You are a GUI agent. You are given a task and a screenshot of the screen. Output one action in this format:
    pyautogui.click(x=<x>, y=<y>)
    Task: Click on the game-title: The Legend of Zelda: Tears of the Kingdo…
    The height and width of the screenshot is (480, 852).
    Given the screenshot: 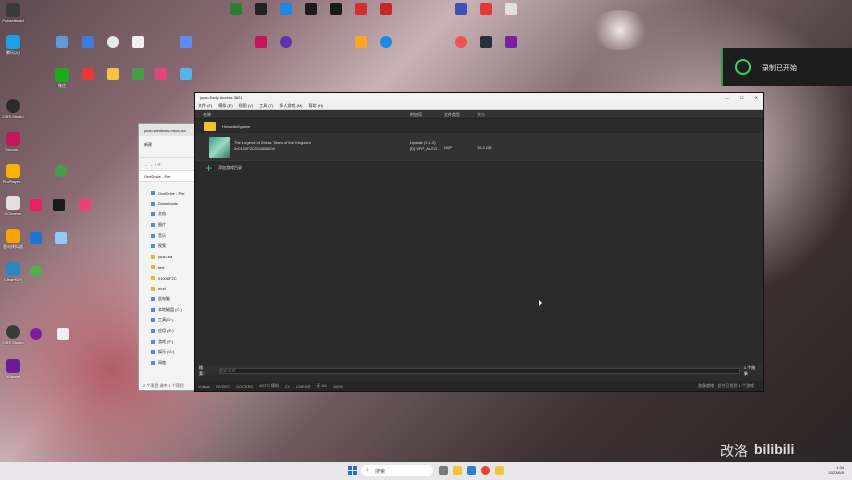 What is the action you would take?
    pyautogui.click(x=272, y=142)
    